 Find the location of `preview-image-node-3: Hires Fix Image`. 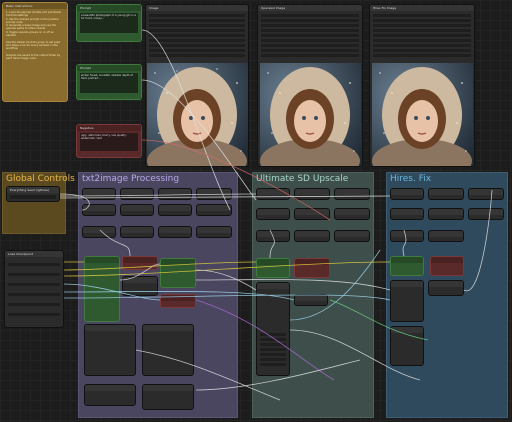

preview-image-node-3: Hires Fix Image is located at coordinates (422, 85).